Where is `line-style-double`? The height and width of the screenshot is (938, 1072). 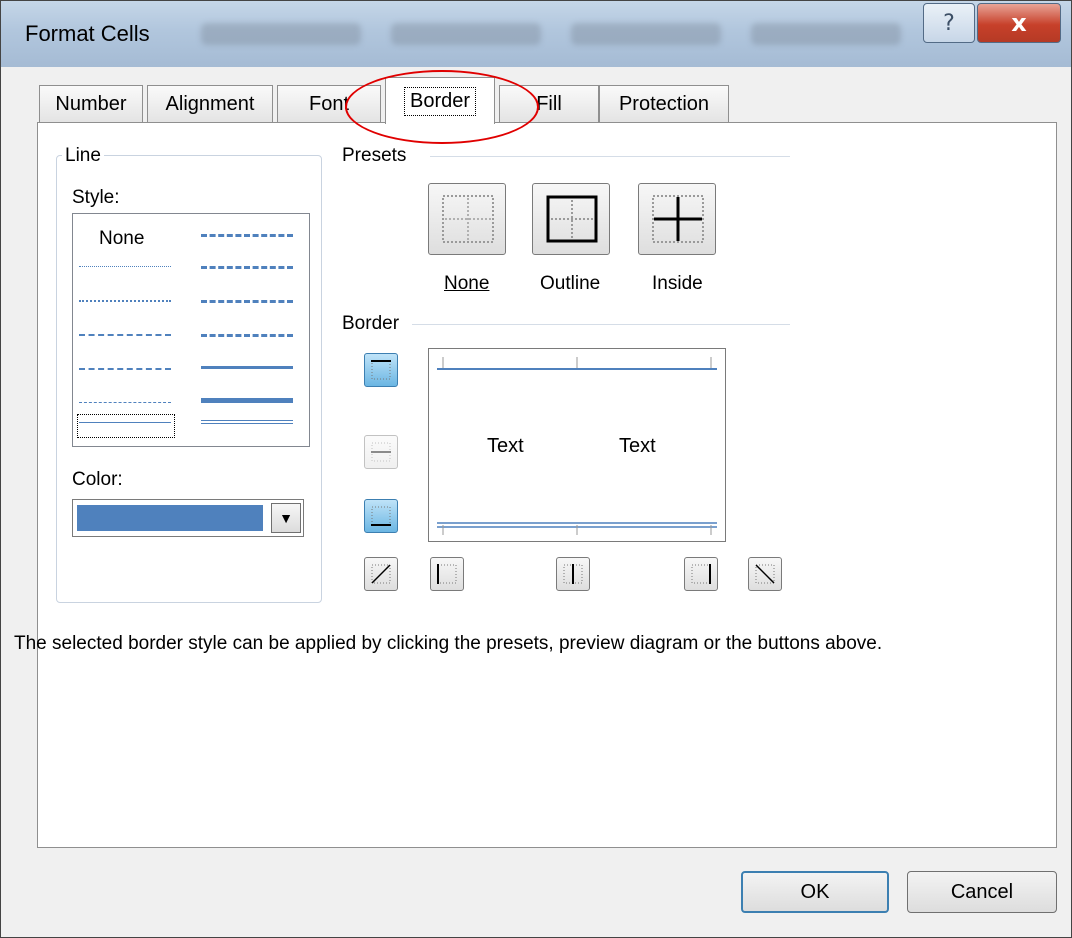
line-style-double is located at coordinates (247, 422).